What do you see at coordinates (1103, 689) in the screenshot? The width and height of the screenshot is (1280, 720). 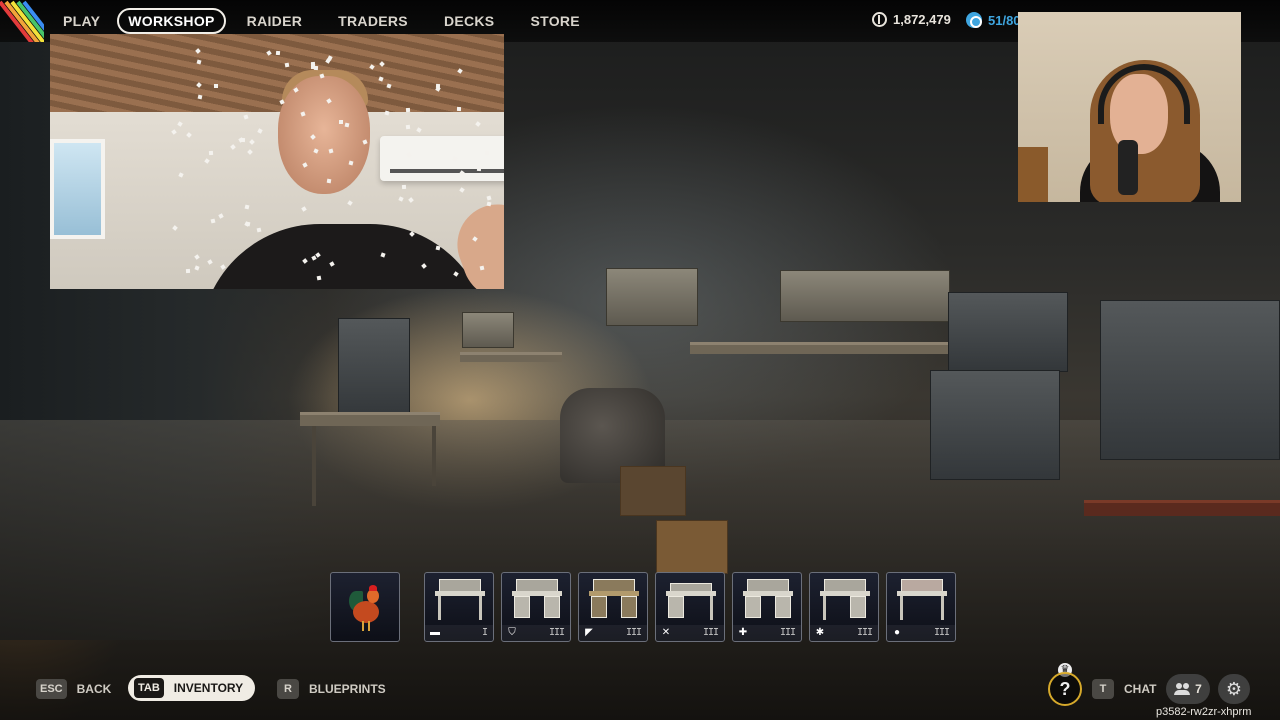 I see `t-key-hint: T` at bounding box center [1103, 689].